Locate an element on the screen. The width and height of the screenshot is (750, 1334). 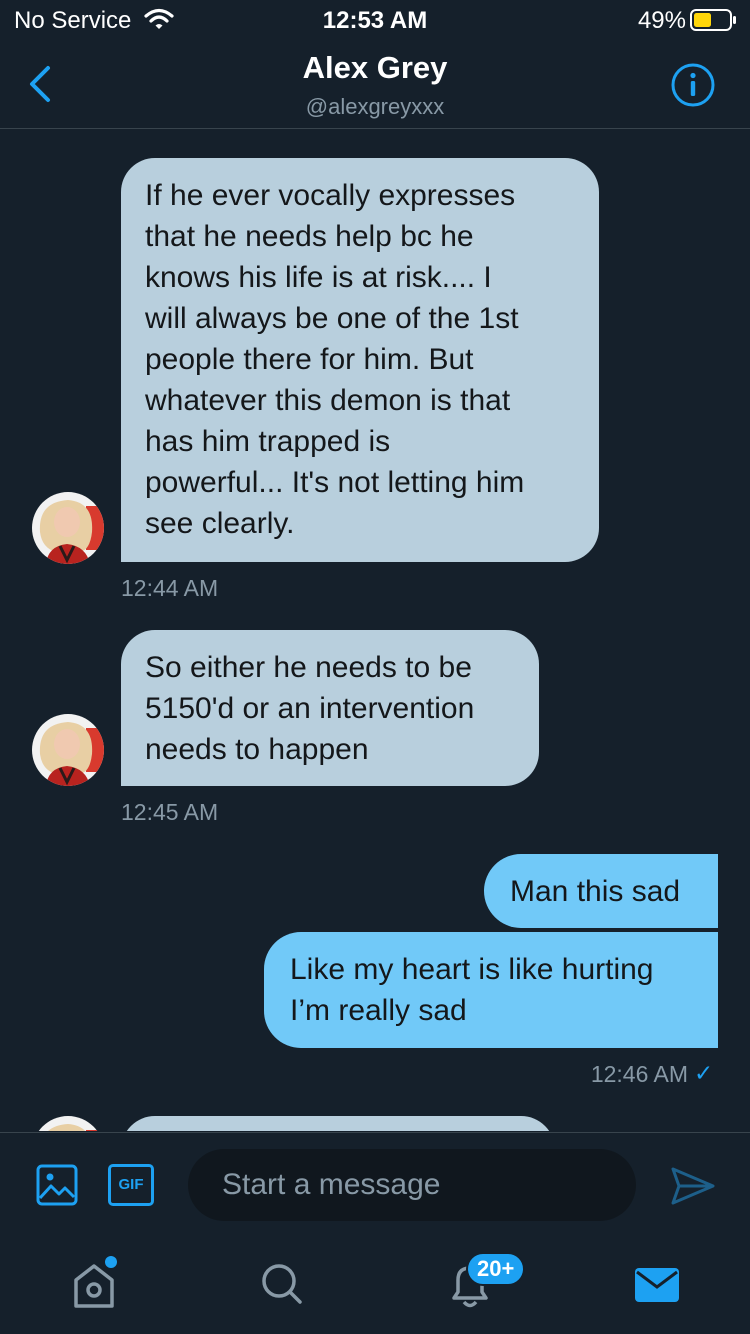
tab-bar is located at coordinates (375, 1285).